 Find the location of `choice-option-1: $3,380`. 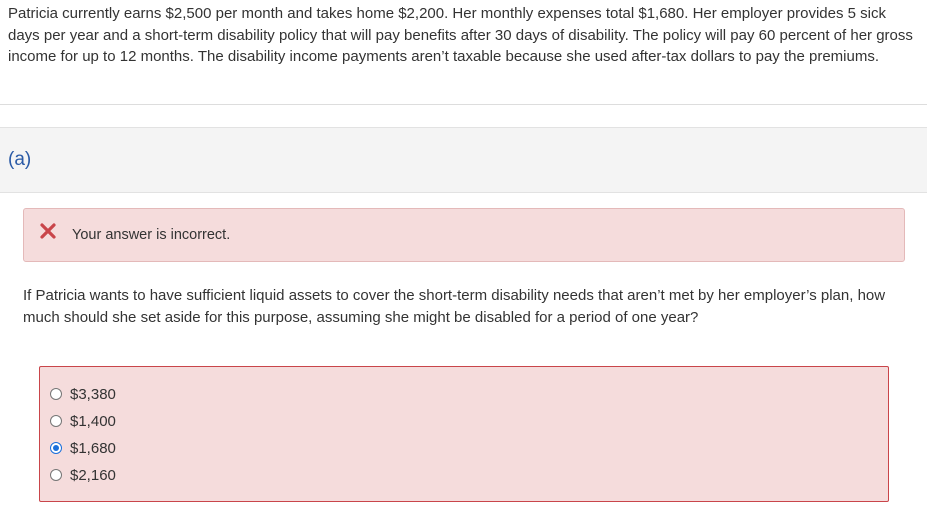

choice-option-1: $3,380 is located at coordinates (83, 394).